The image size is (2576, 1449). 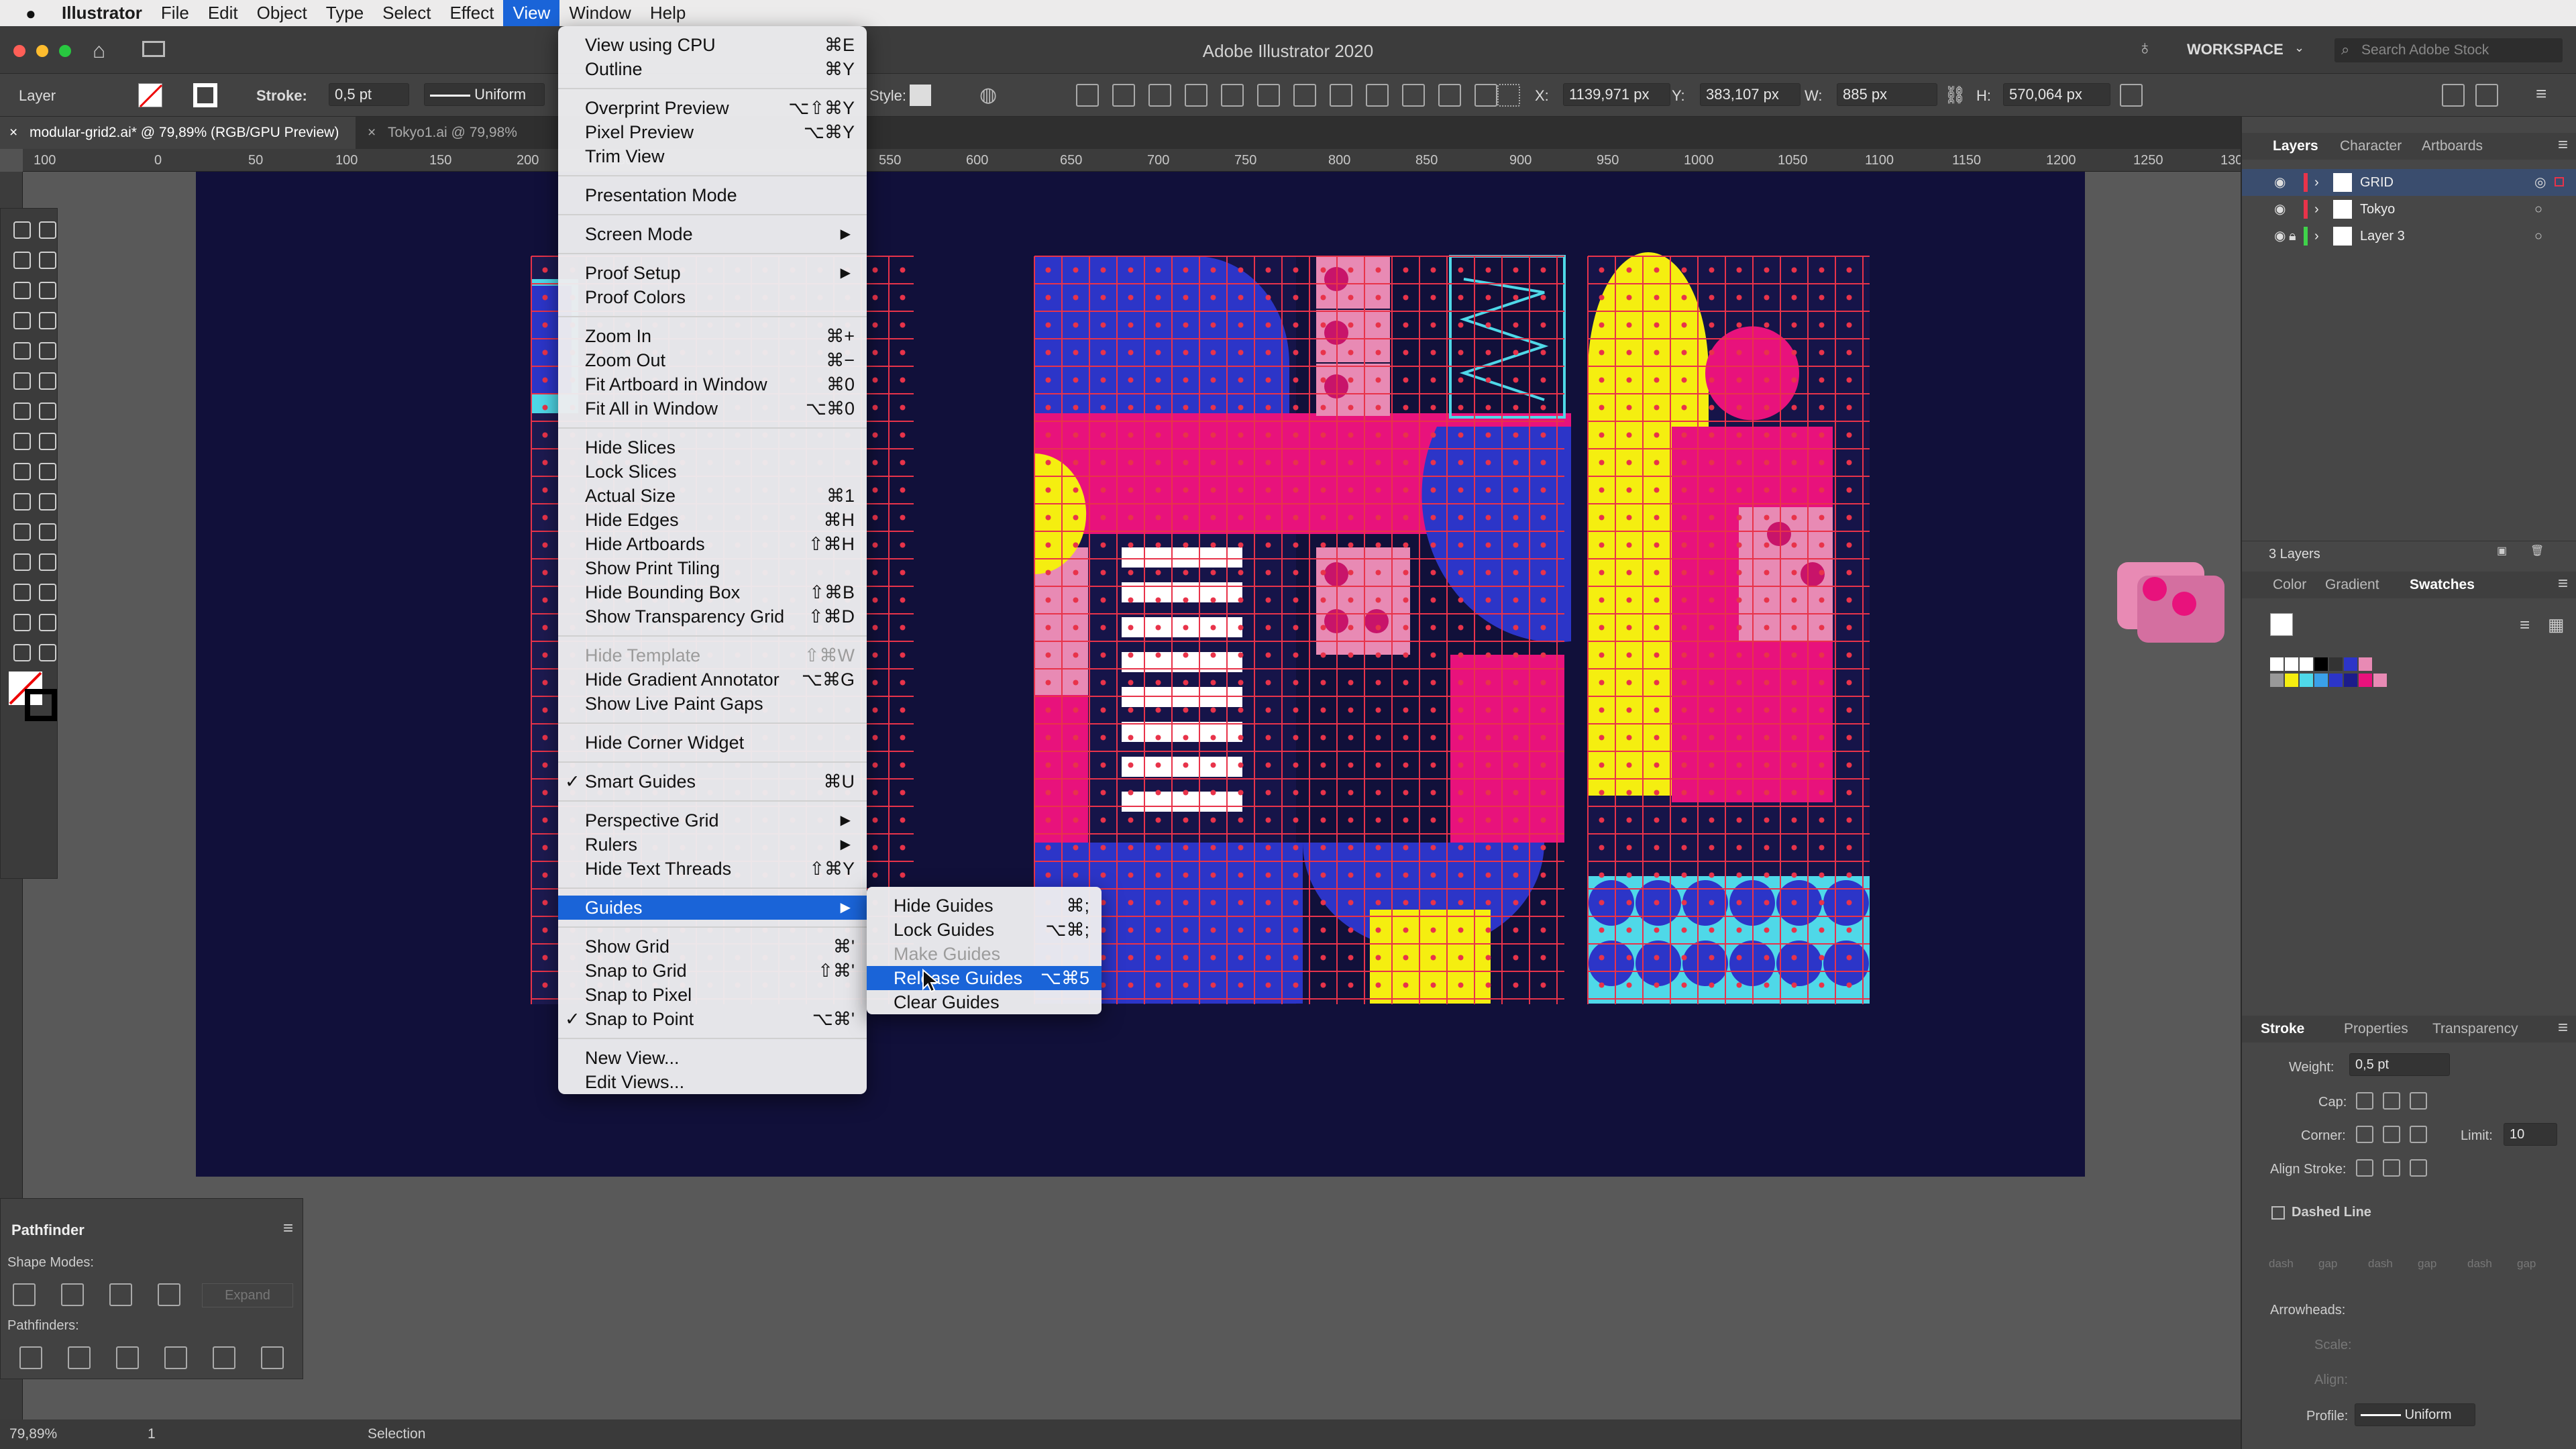 I want to click on distribute-center-icon, so click(x=1341, y=95).